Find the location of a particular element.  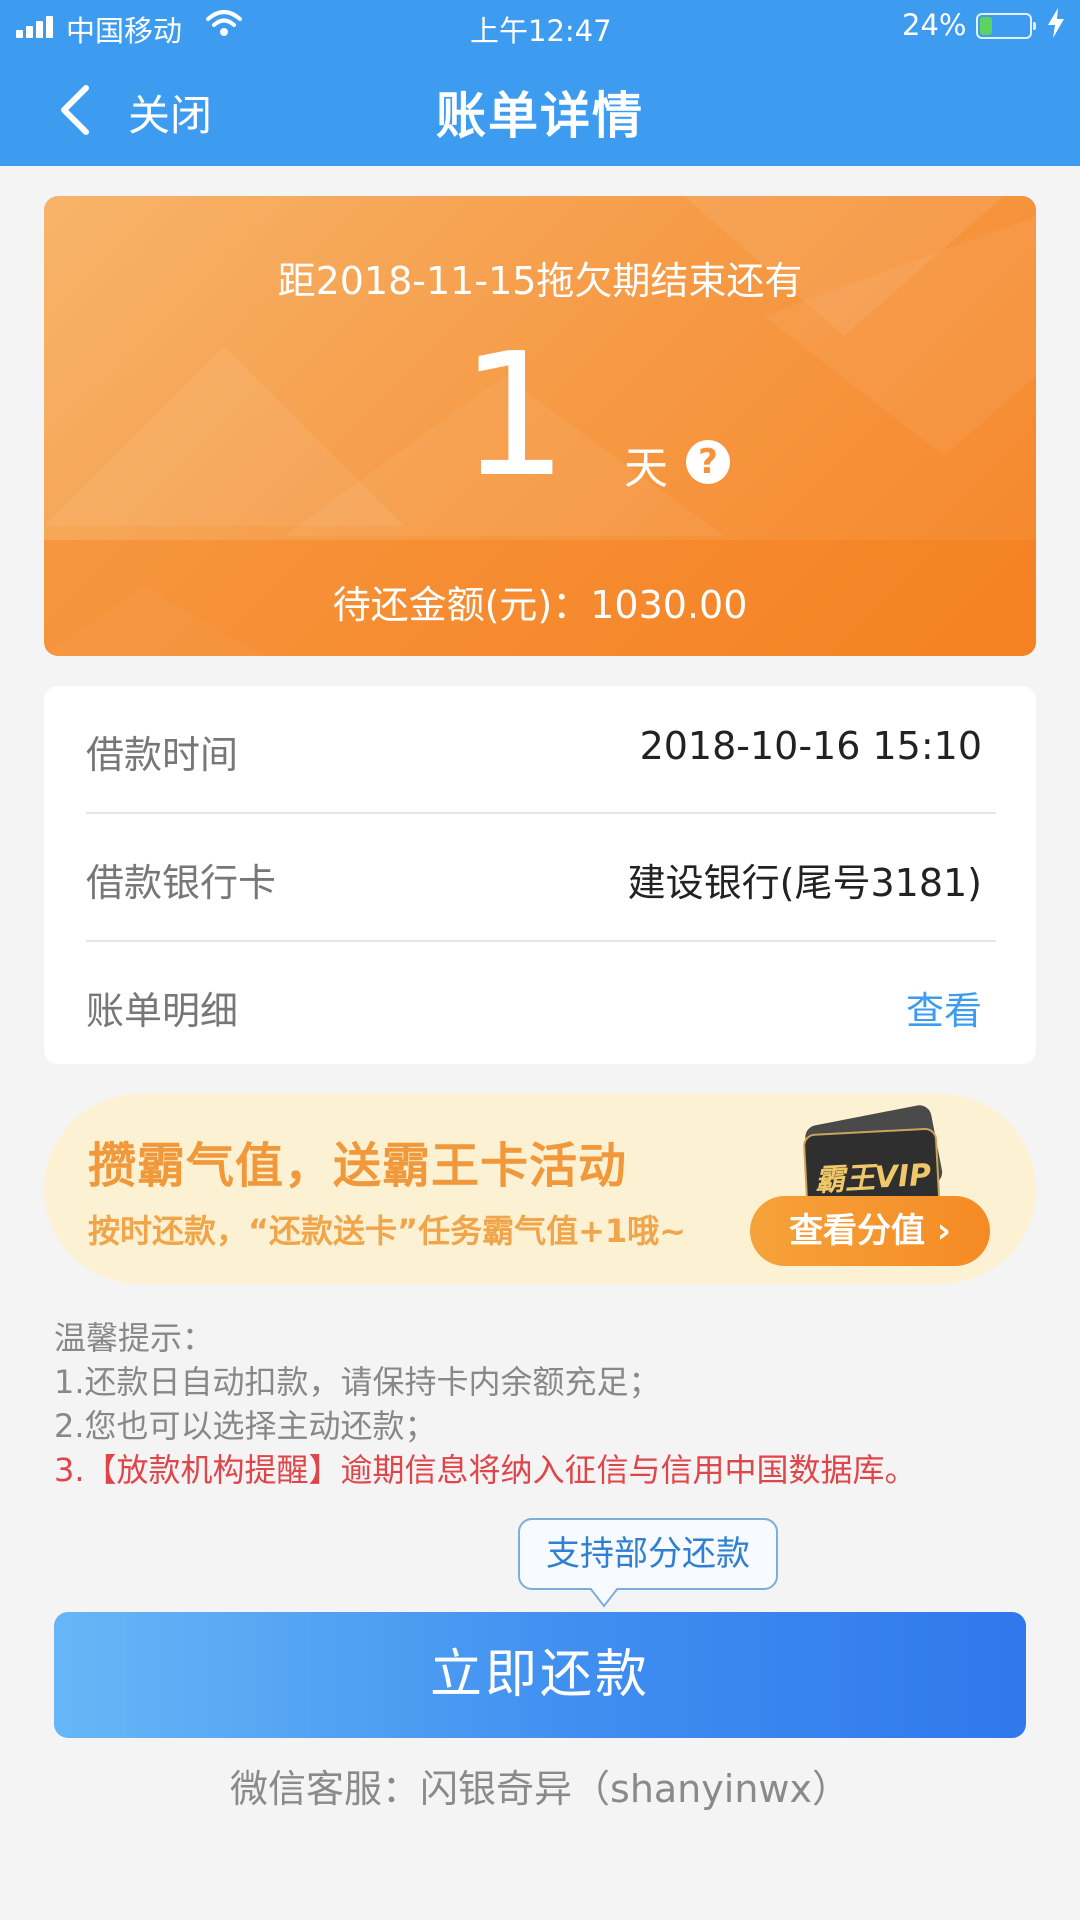

loan-time-row: 借款时间 2018-10-16 15:10 is located at coordinates (541, 749).